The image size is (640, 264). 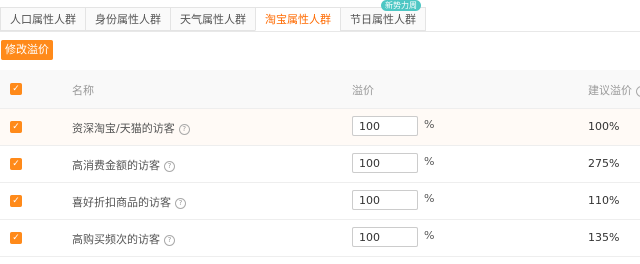 What do you see at coordinates (83, 90) in the screenshot?
I see `header-name: 名称` at bounding box center [83, 90].